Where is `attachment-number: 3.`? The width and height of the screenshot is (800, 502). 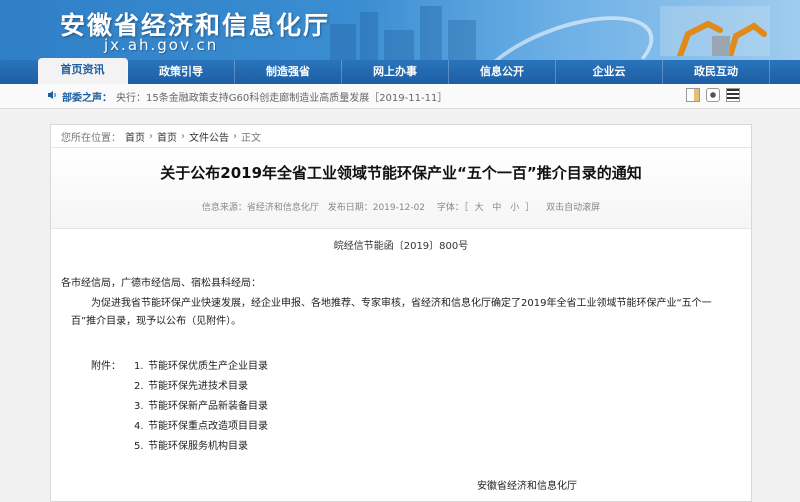 attachment-number: 3. is located at coordinates (139, 406).